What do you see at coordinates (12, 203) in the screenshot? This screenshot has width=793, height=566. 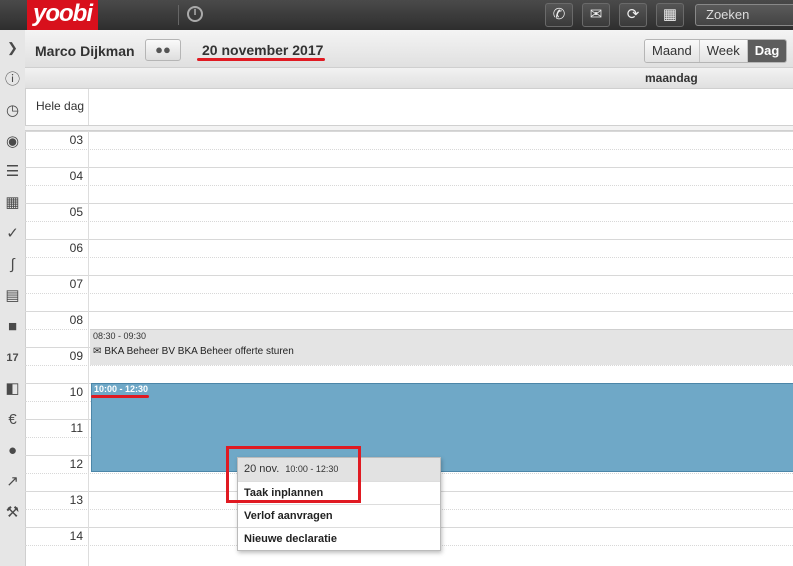 I see `calendar-icon: ▦` at bounding box center [12, 203].